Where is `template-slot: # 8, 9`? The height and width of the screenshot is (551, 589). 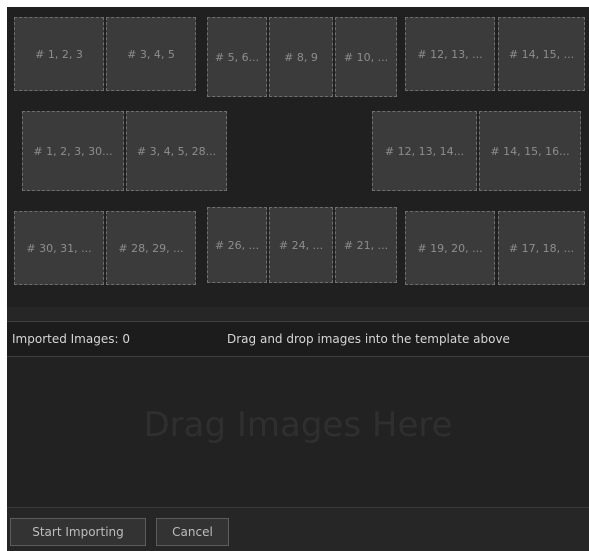 template-slot: # 8, 9 is located at coordinates (301, 57).